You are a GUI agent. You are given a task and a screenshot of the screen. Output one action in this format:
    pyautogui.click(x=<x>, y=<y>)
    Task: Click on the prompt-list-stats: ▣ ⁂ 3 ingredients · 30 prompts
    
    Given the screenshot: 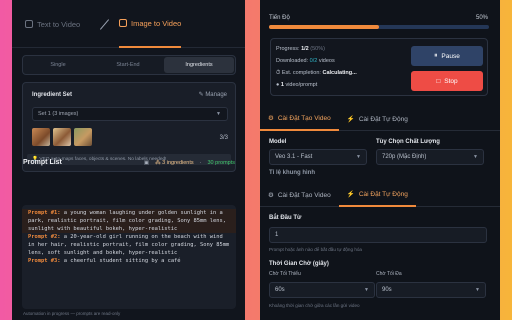 What is the action you would take?
    pyautogui.click(x=189, y=163)
    